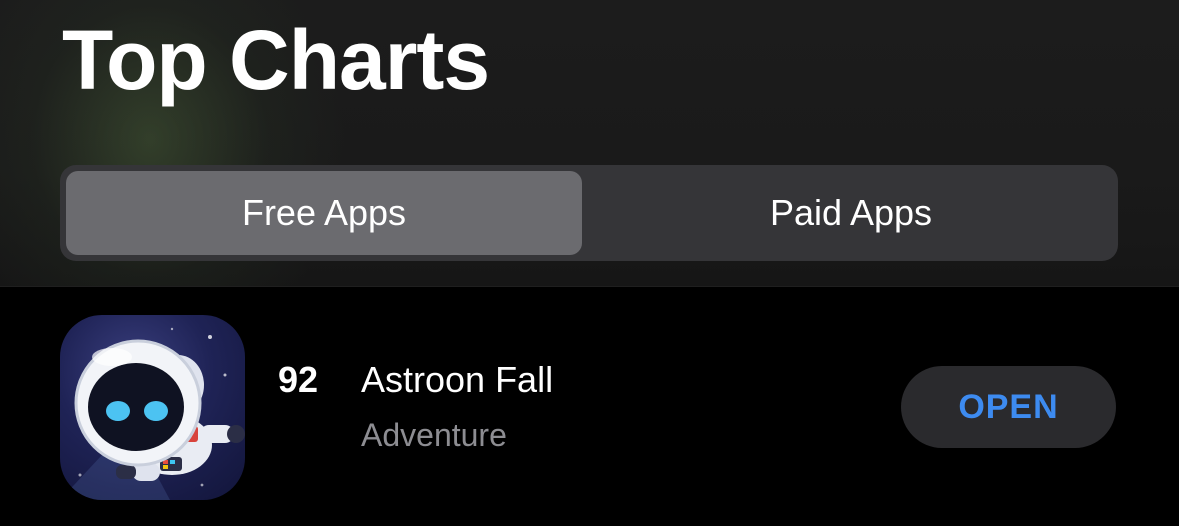 Image resolution: width=1179 pixels, height=526 pixels. I want to click on paid-apps-segment: Paid Apps, so click(851, 213).